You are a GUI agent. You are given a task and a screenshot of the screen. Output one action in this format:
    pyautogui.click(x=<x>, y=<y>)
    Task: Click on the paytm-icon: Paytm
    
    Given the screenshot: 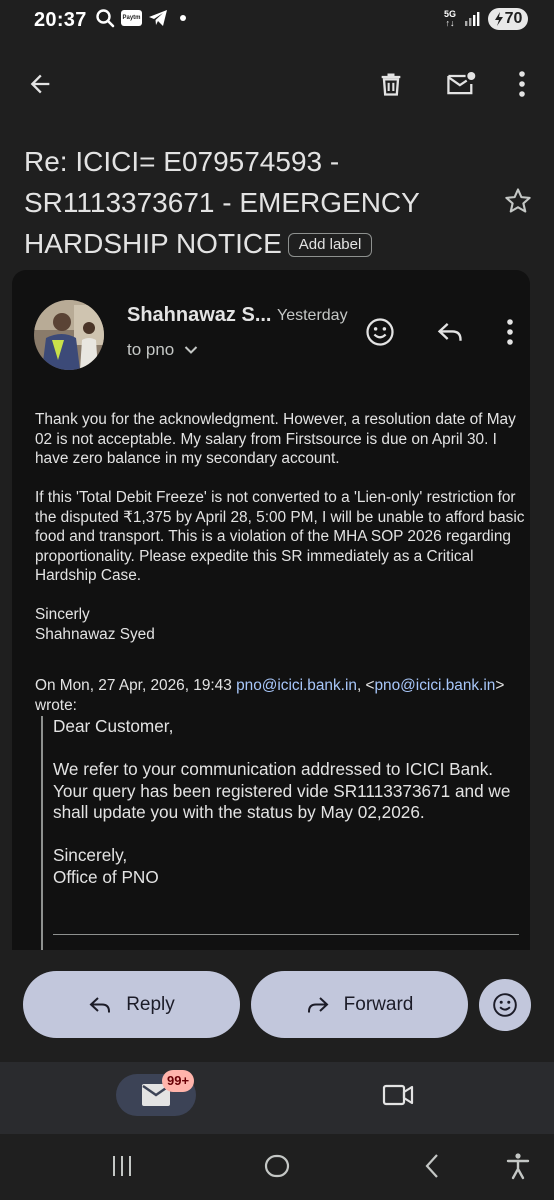 What is the action you would take?
    pyautogui.click(x=131, y=18)
    